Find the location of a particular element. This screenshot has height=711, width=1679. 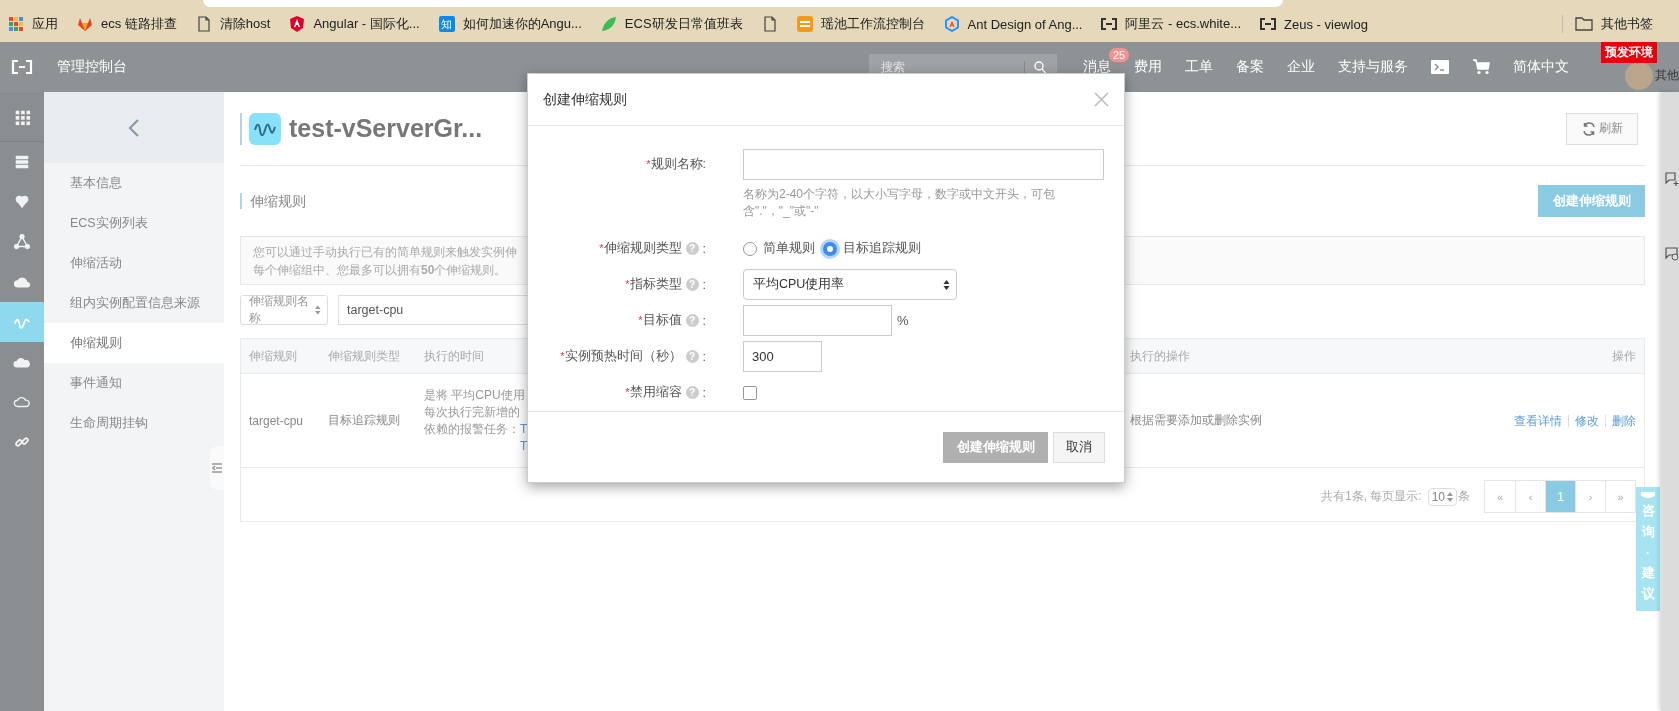

bookmark: 应用 is located at coordinates (33, 24).